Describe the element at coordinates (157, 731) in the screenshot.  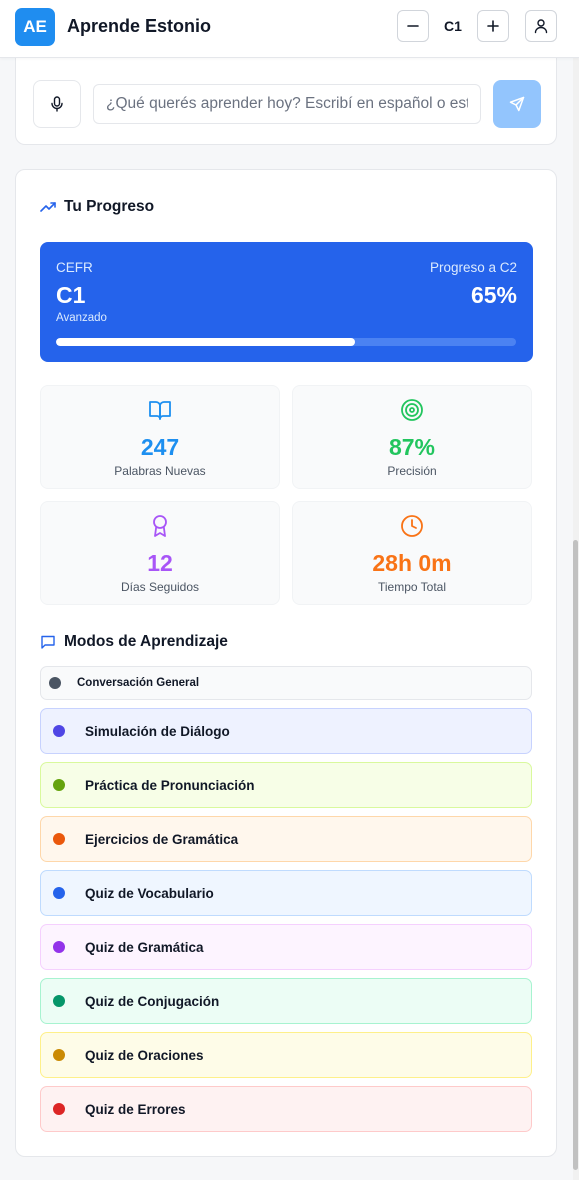
I see `mode-label: Simulación de Diálogo` at that location.